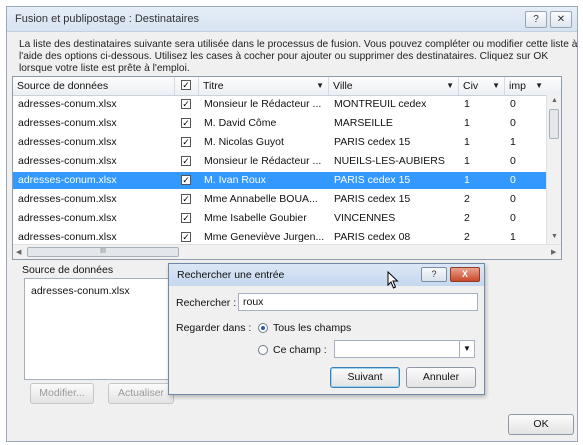 This screenshot has width=583, height=445. What do you see at coordinates (263, 328) in the screenshot?
I see `all-fields-radio` at bounding box center [263, 328].